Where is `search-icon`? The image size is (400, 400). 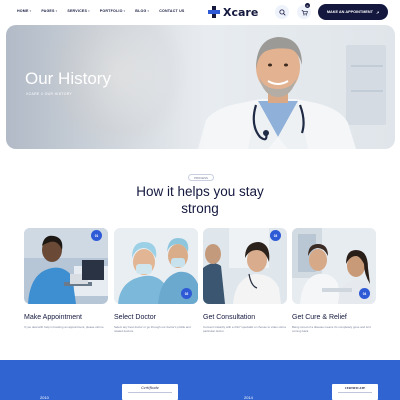
search-icon is located at coordinates (282, 12).